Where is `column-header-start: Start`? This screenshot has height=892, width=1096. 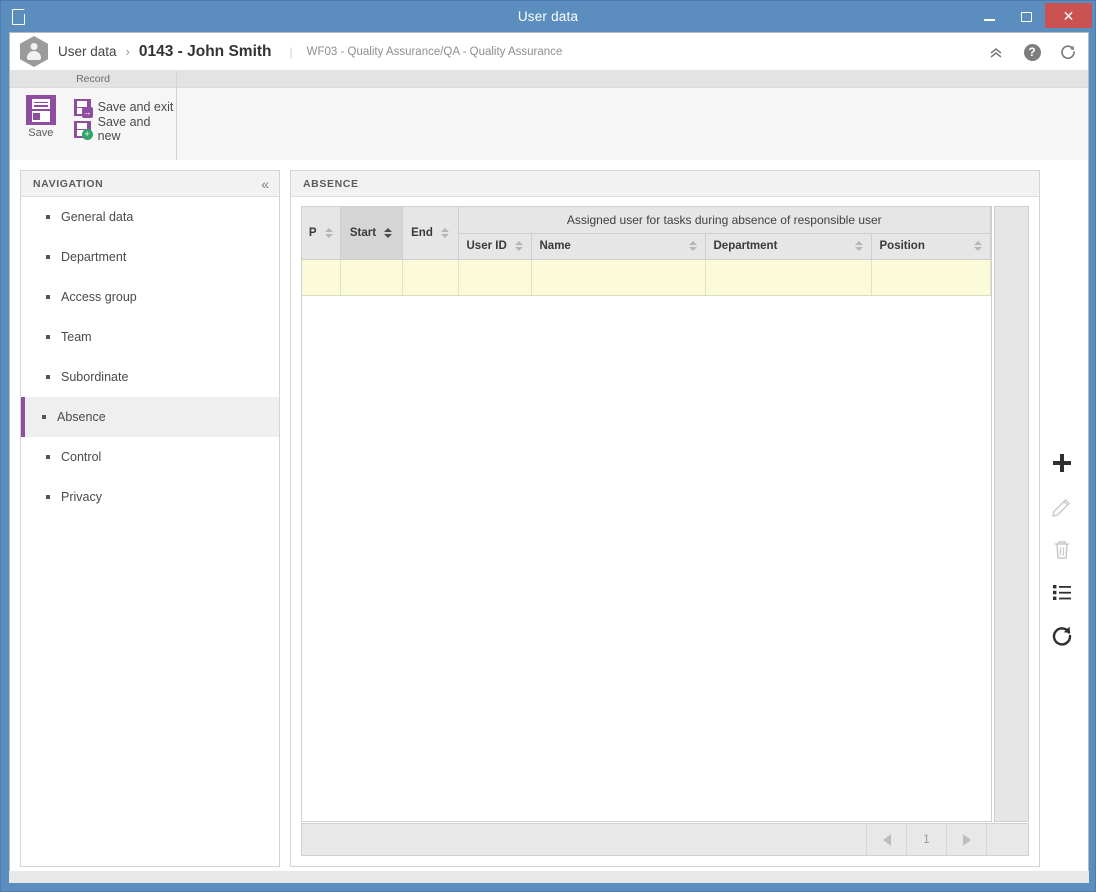
column-header-start: Start is located at coordinates (371, 233).